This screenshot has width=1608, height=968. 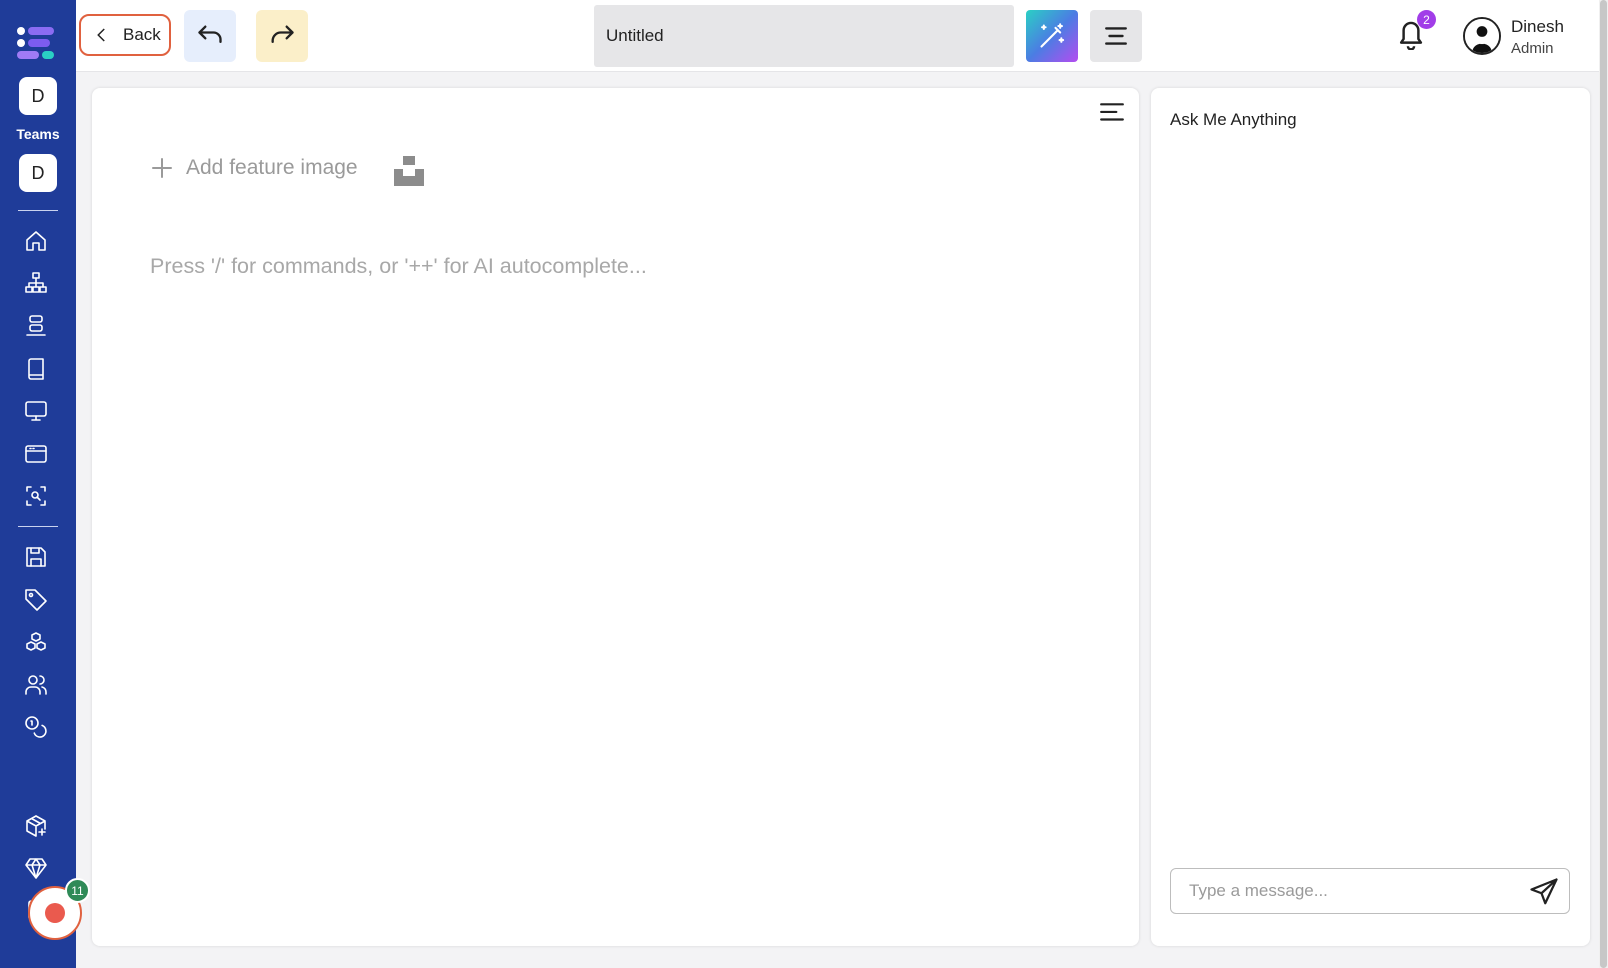 What do you see at coordinates (36, 685) in the screenshot?
I see `users-icon` at bounding box center [36, 685].